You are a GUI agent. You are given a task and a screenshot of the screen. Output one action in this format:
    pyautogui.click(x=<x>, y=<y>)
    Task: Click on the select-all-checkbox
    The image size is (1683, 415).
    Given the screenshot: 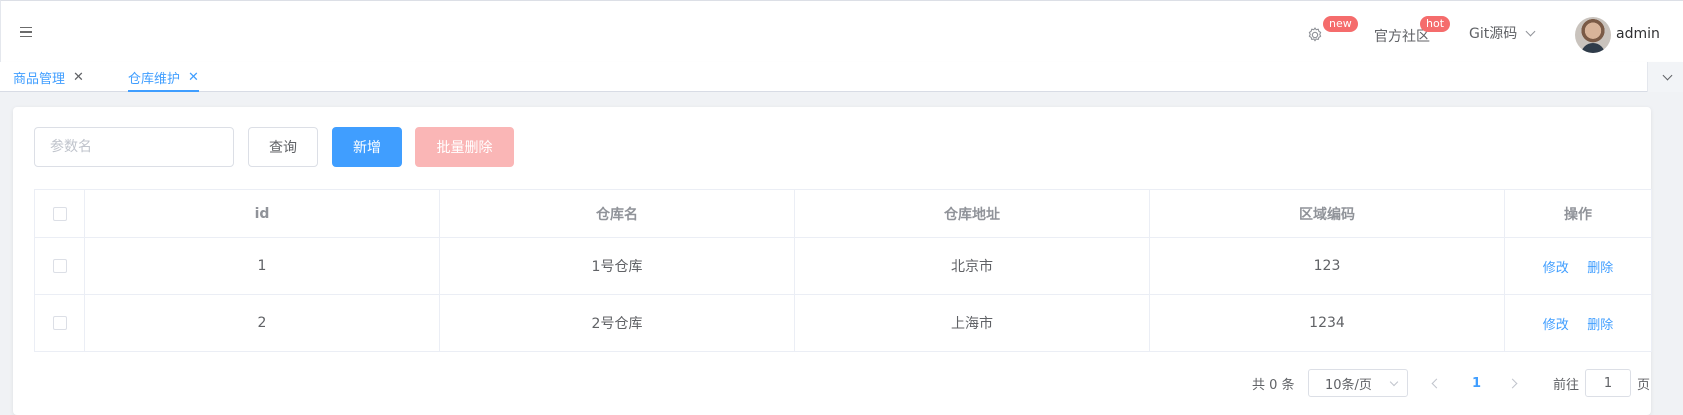 What is the action you would take?
    pyautogui.click(x=59, y=213)
    